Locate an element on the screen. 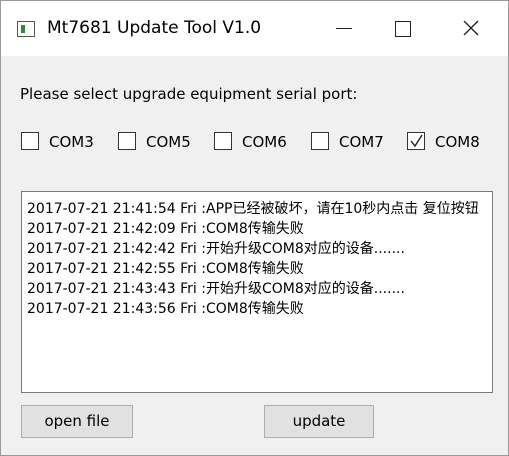 The height and width of the screenshot is (456, 509). log-line: 2017-07-21 21:42:55 Fri :COM8传输失败 is located at coordinates (165, 269).